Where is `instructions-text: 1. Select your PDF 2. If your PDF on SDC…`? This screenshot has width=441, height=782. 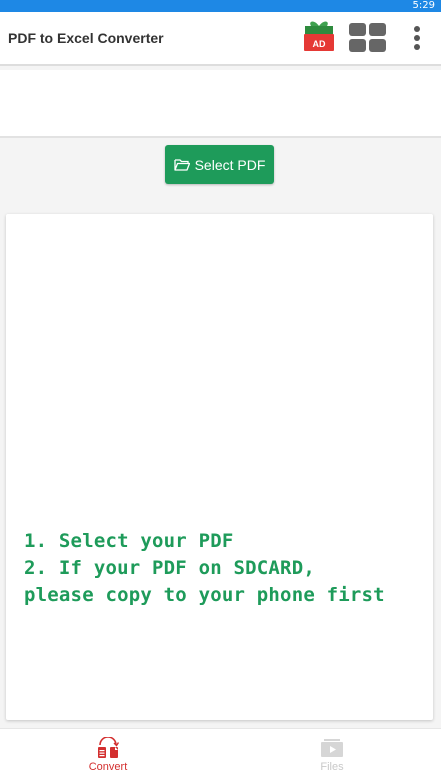
instructions-text: 1. Select your PDF 2. If your PDF on SDC… is located at coordinates (229, 568).